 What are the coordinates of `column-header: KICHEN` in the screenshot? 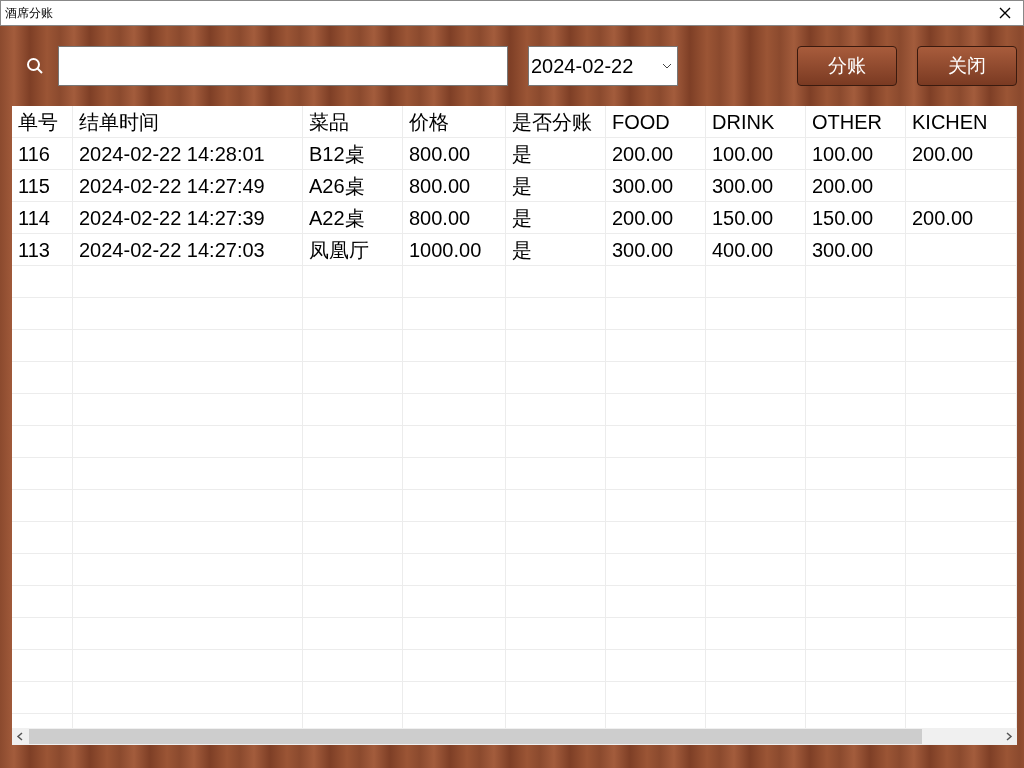 It's located at (961, 121).